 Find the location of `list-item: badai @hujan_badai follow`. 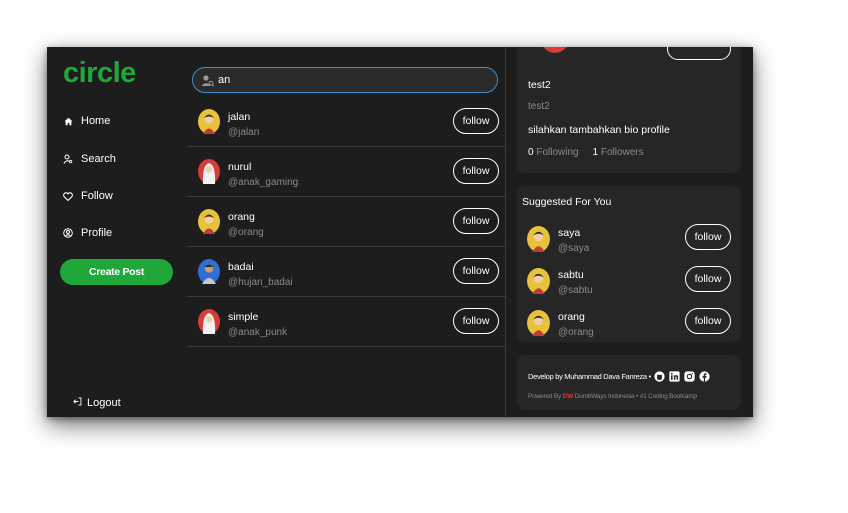

list-item: badai @hujan_badai follow is located at coordinates (346, 272).